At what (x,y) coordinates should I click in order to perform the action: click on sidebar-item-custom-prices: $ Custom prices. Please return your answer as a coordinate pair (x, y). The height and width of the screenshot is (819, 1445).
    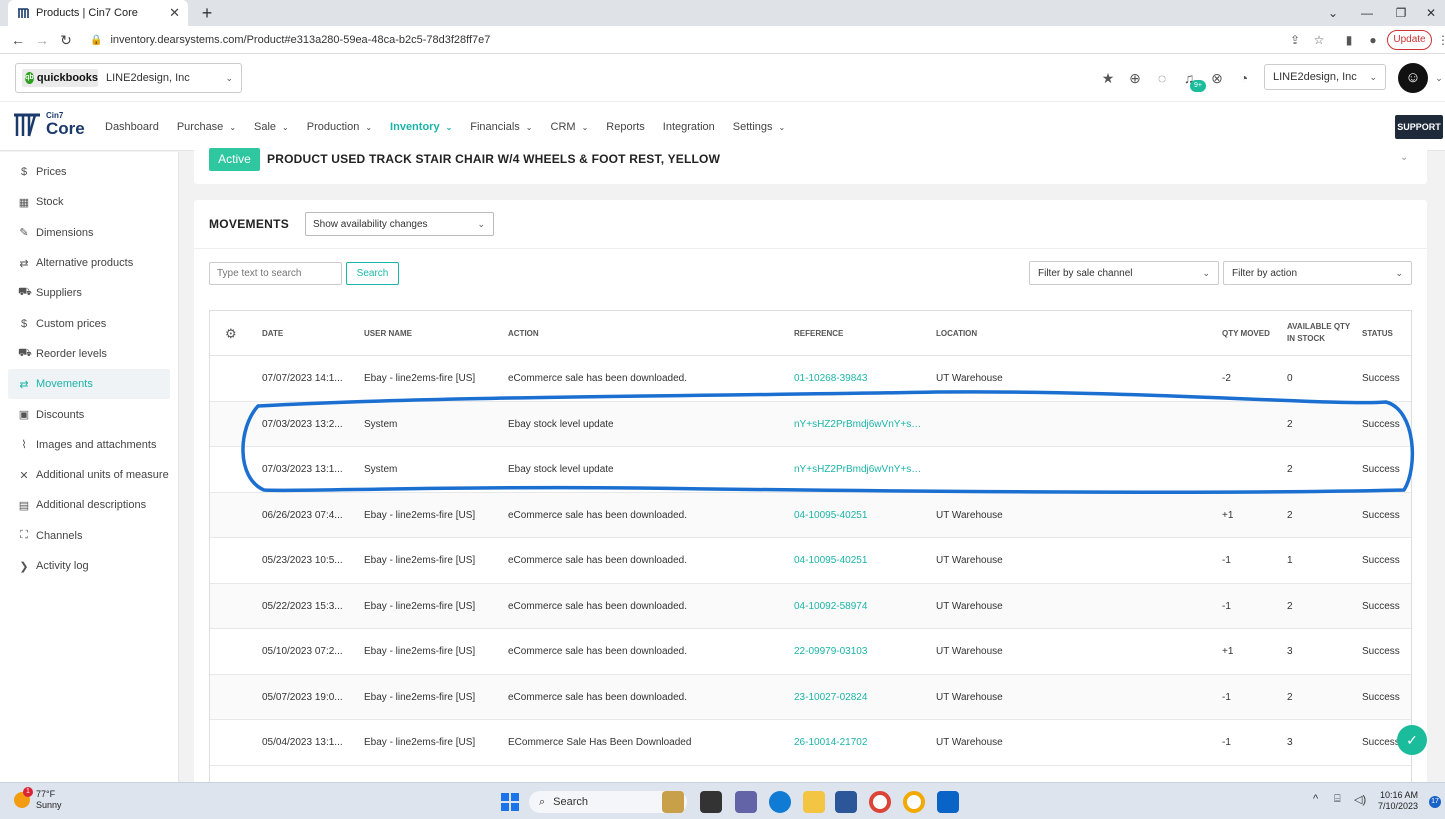
    Looking at the image, I should click on (89, 323).